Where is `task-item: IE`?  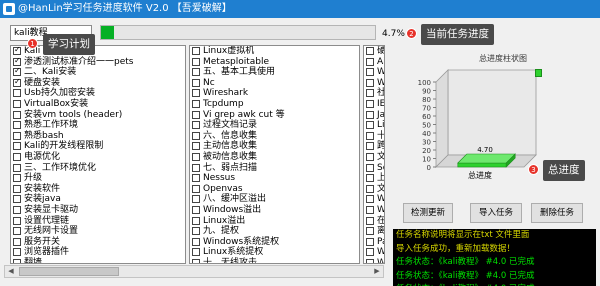
task-item: IE is located at coordinates (374, 104).